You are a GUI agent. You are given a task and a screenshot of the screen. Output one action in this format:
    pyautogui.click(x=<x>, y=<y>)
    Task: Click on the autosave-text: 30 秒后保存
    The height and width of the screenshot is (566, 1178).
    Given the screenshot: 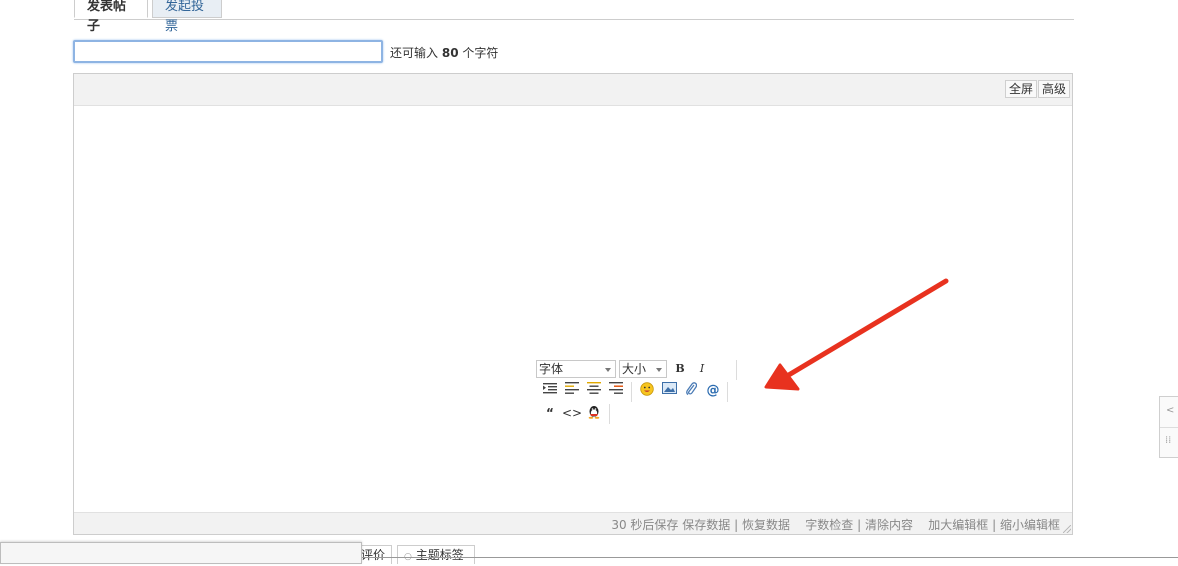 What is the action you would take?
    pyautogui.click(x=645, y=525)
    